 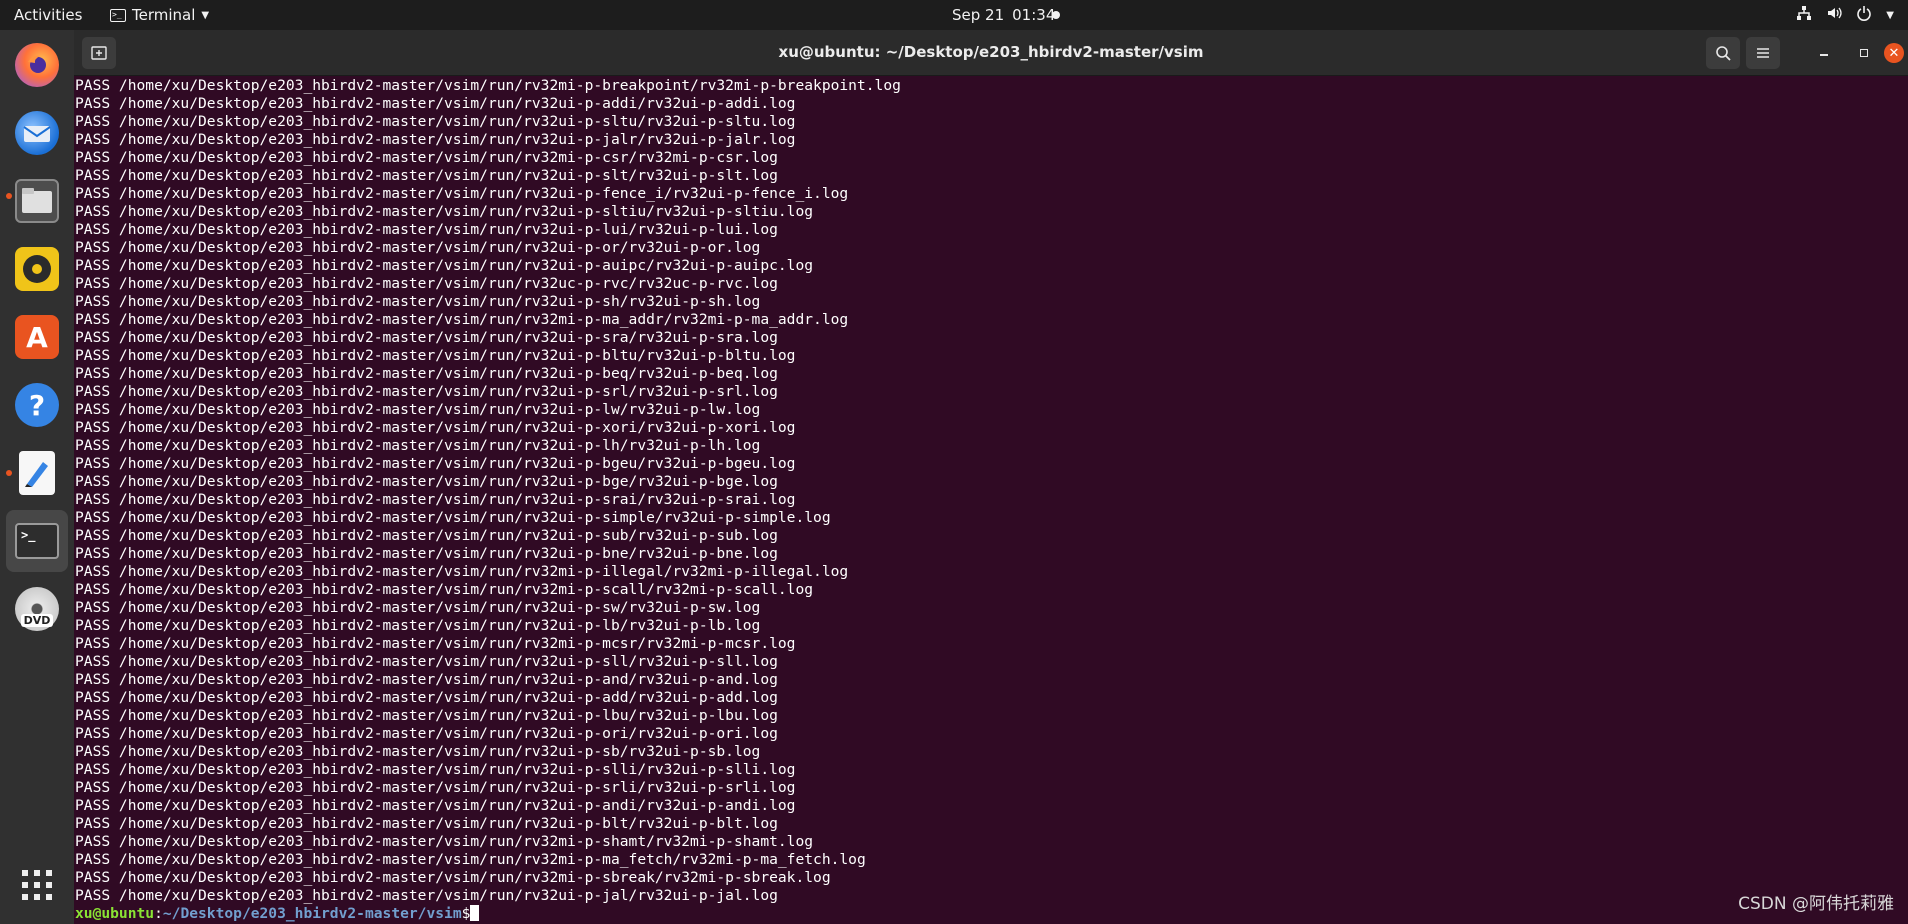 I want to click on watermark: CSDN @阿伟托莉雅, so click(x=1816, y=904).